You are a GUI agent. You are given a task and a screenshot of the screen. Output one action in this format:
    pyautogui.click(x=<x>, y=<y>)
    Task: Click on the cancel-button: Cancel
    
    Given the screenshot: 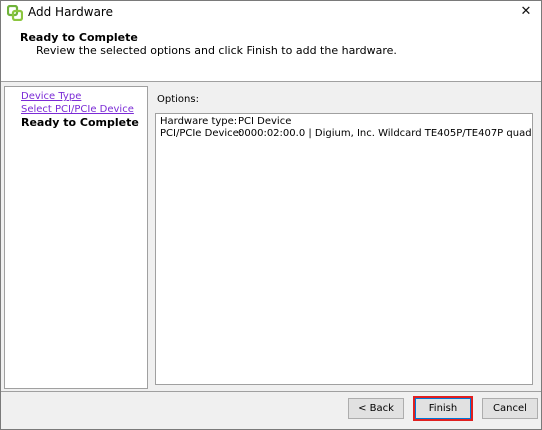 What is the action you would take?
    pyautogui.click(x=510, y=408)
    